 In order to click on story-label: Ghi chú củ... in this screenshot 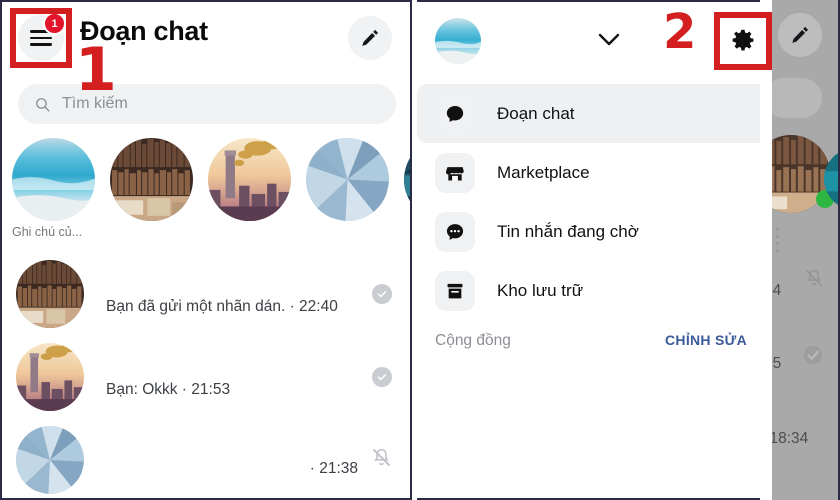, I will do `click(47, 232)`.